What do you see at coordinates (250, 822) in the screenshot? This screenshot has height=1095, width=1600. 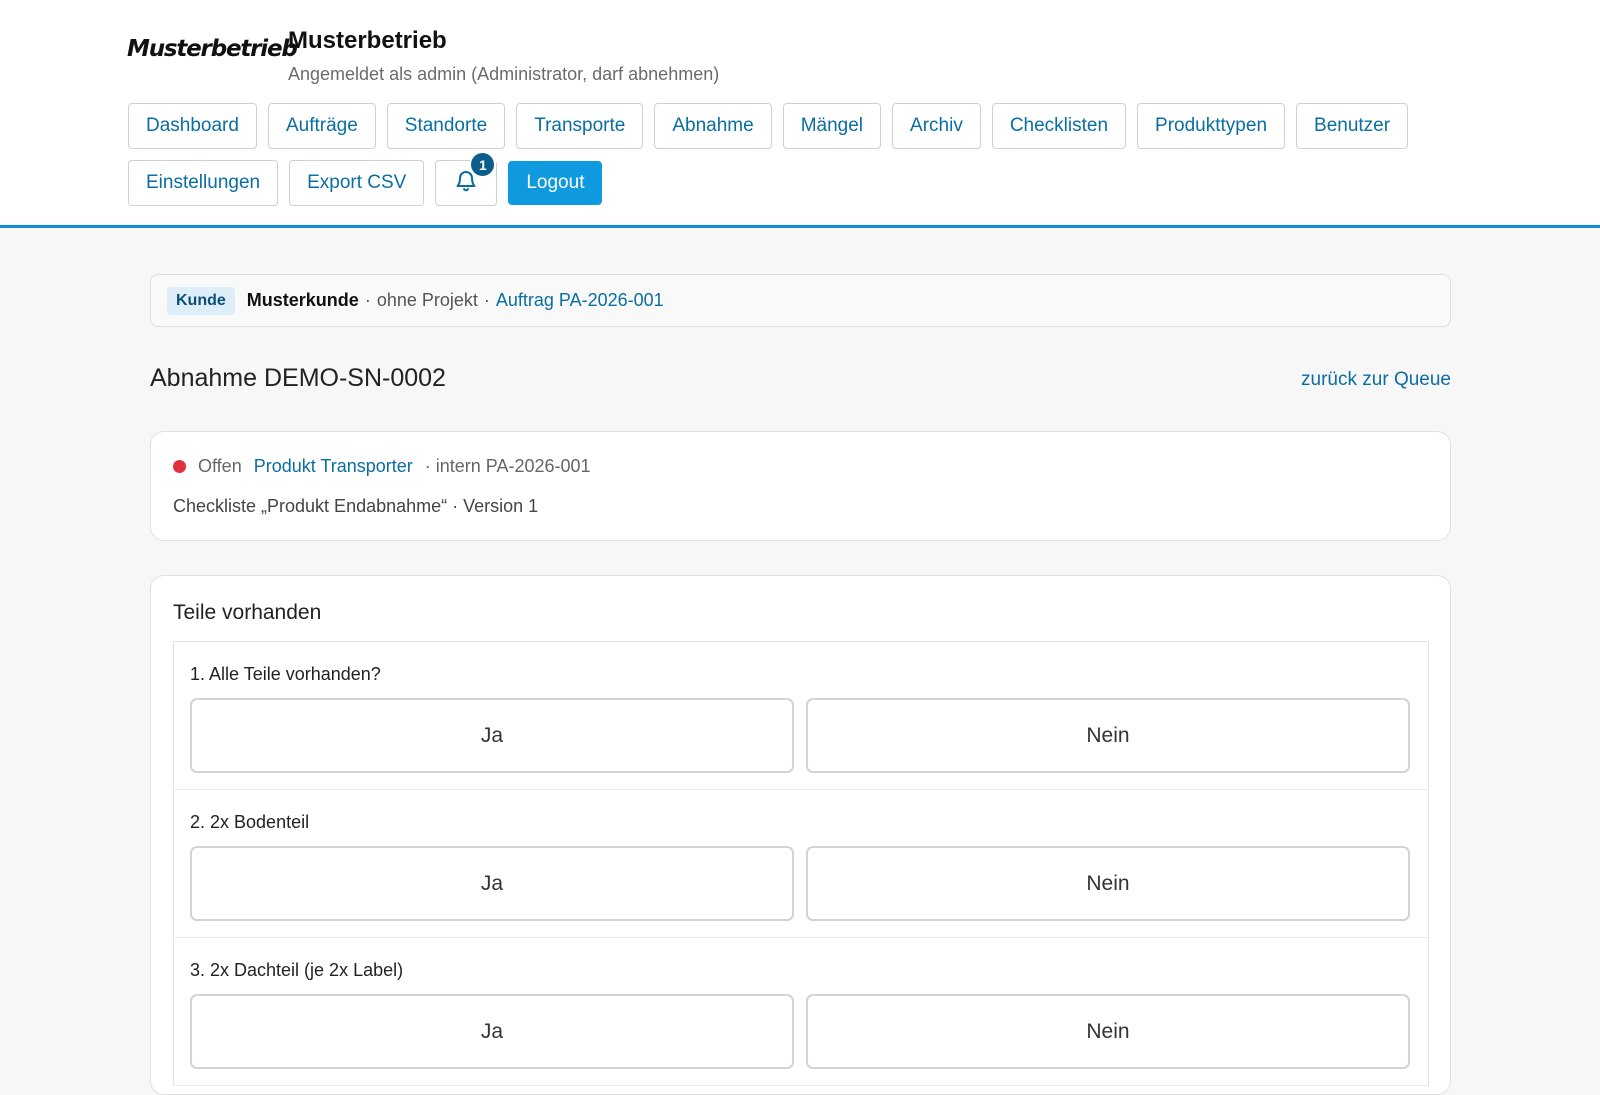 I see `checklist-item-label: 2. 2x Bodenteil` at bounding box center [250, 822].